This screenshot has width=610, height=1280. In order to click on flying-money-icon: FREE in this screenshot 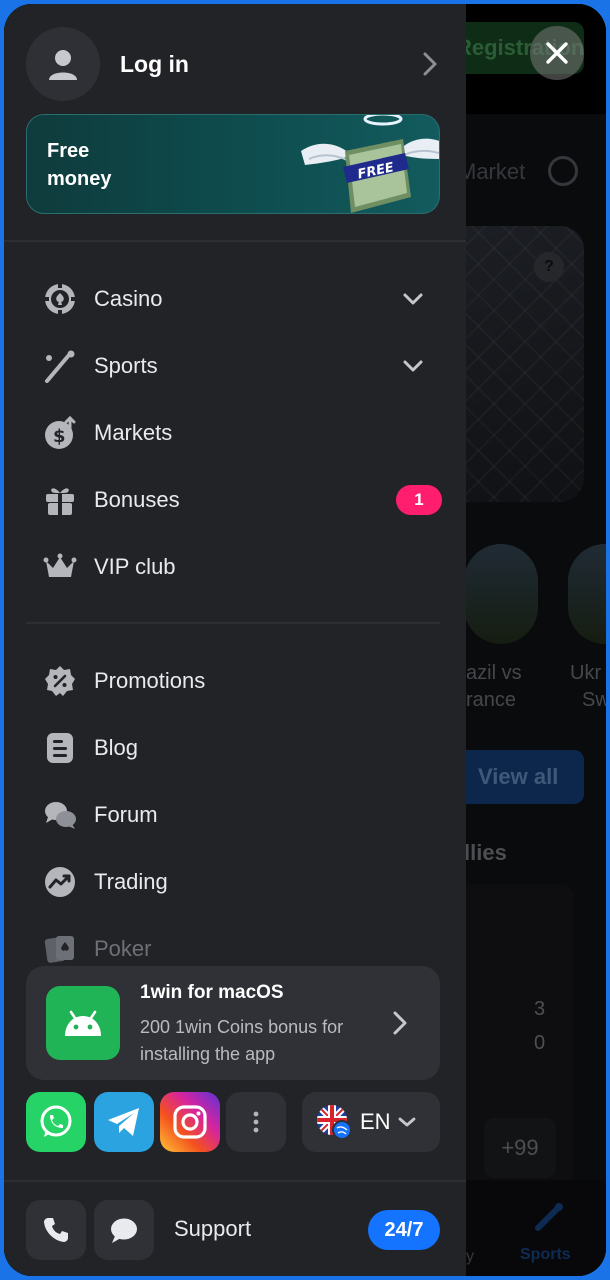, I will do `click(370, 164)`.